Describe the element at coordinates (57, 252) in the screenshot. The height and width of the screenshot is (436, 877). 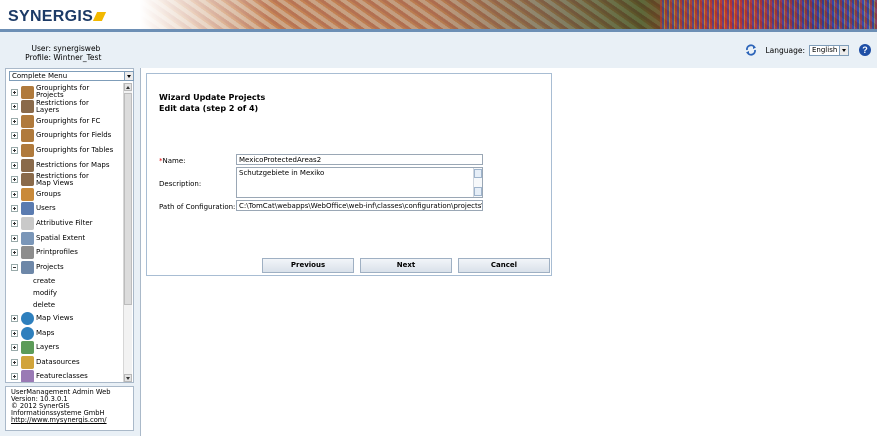
I see `sidebar-item-label: Printprofiles` at that location.